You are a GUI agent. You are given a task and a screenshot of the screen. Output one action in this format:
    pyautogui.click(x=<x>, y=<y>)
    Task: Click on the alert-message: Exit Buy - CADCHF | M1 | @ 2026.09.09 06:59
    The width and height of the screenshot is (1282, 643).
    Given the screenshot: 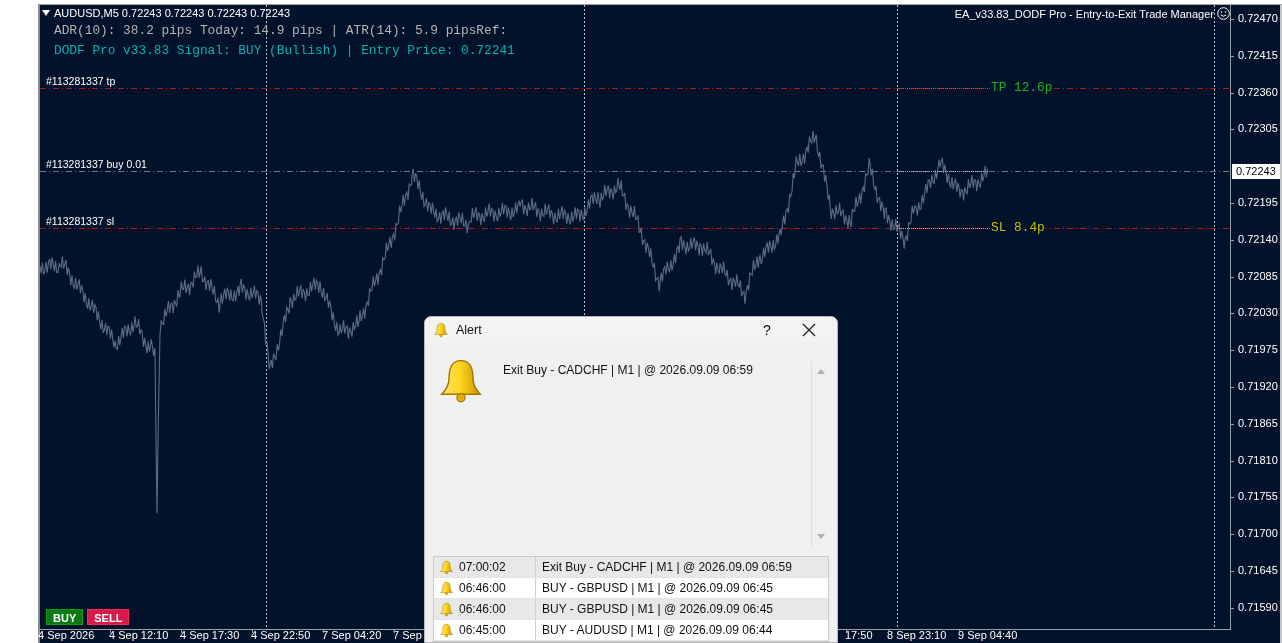 What is the action you would take?
    pyautogui.click(x=628, y=370)
    